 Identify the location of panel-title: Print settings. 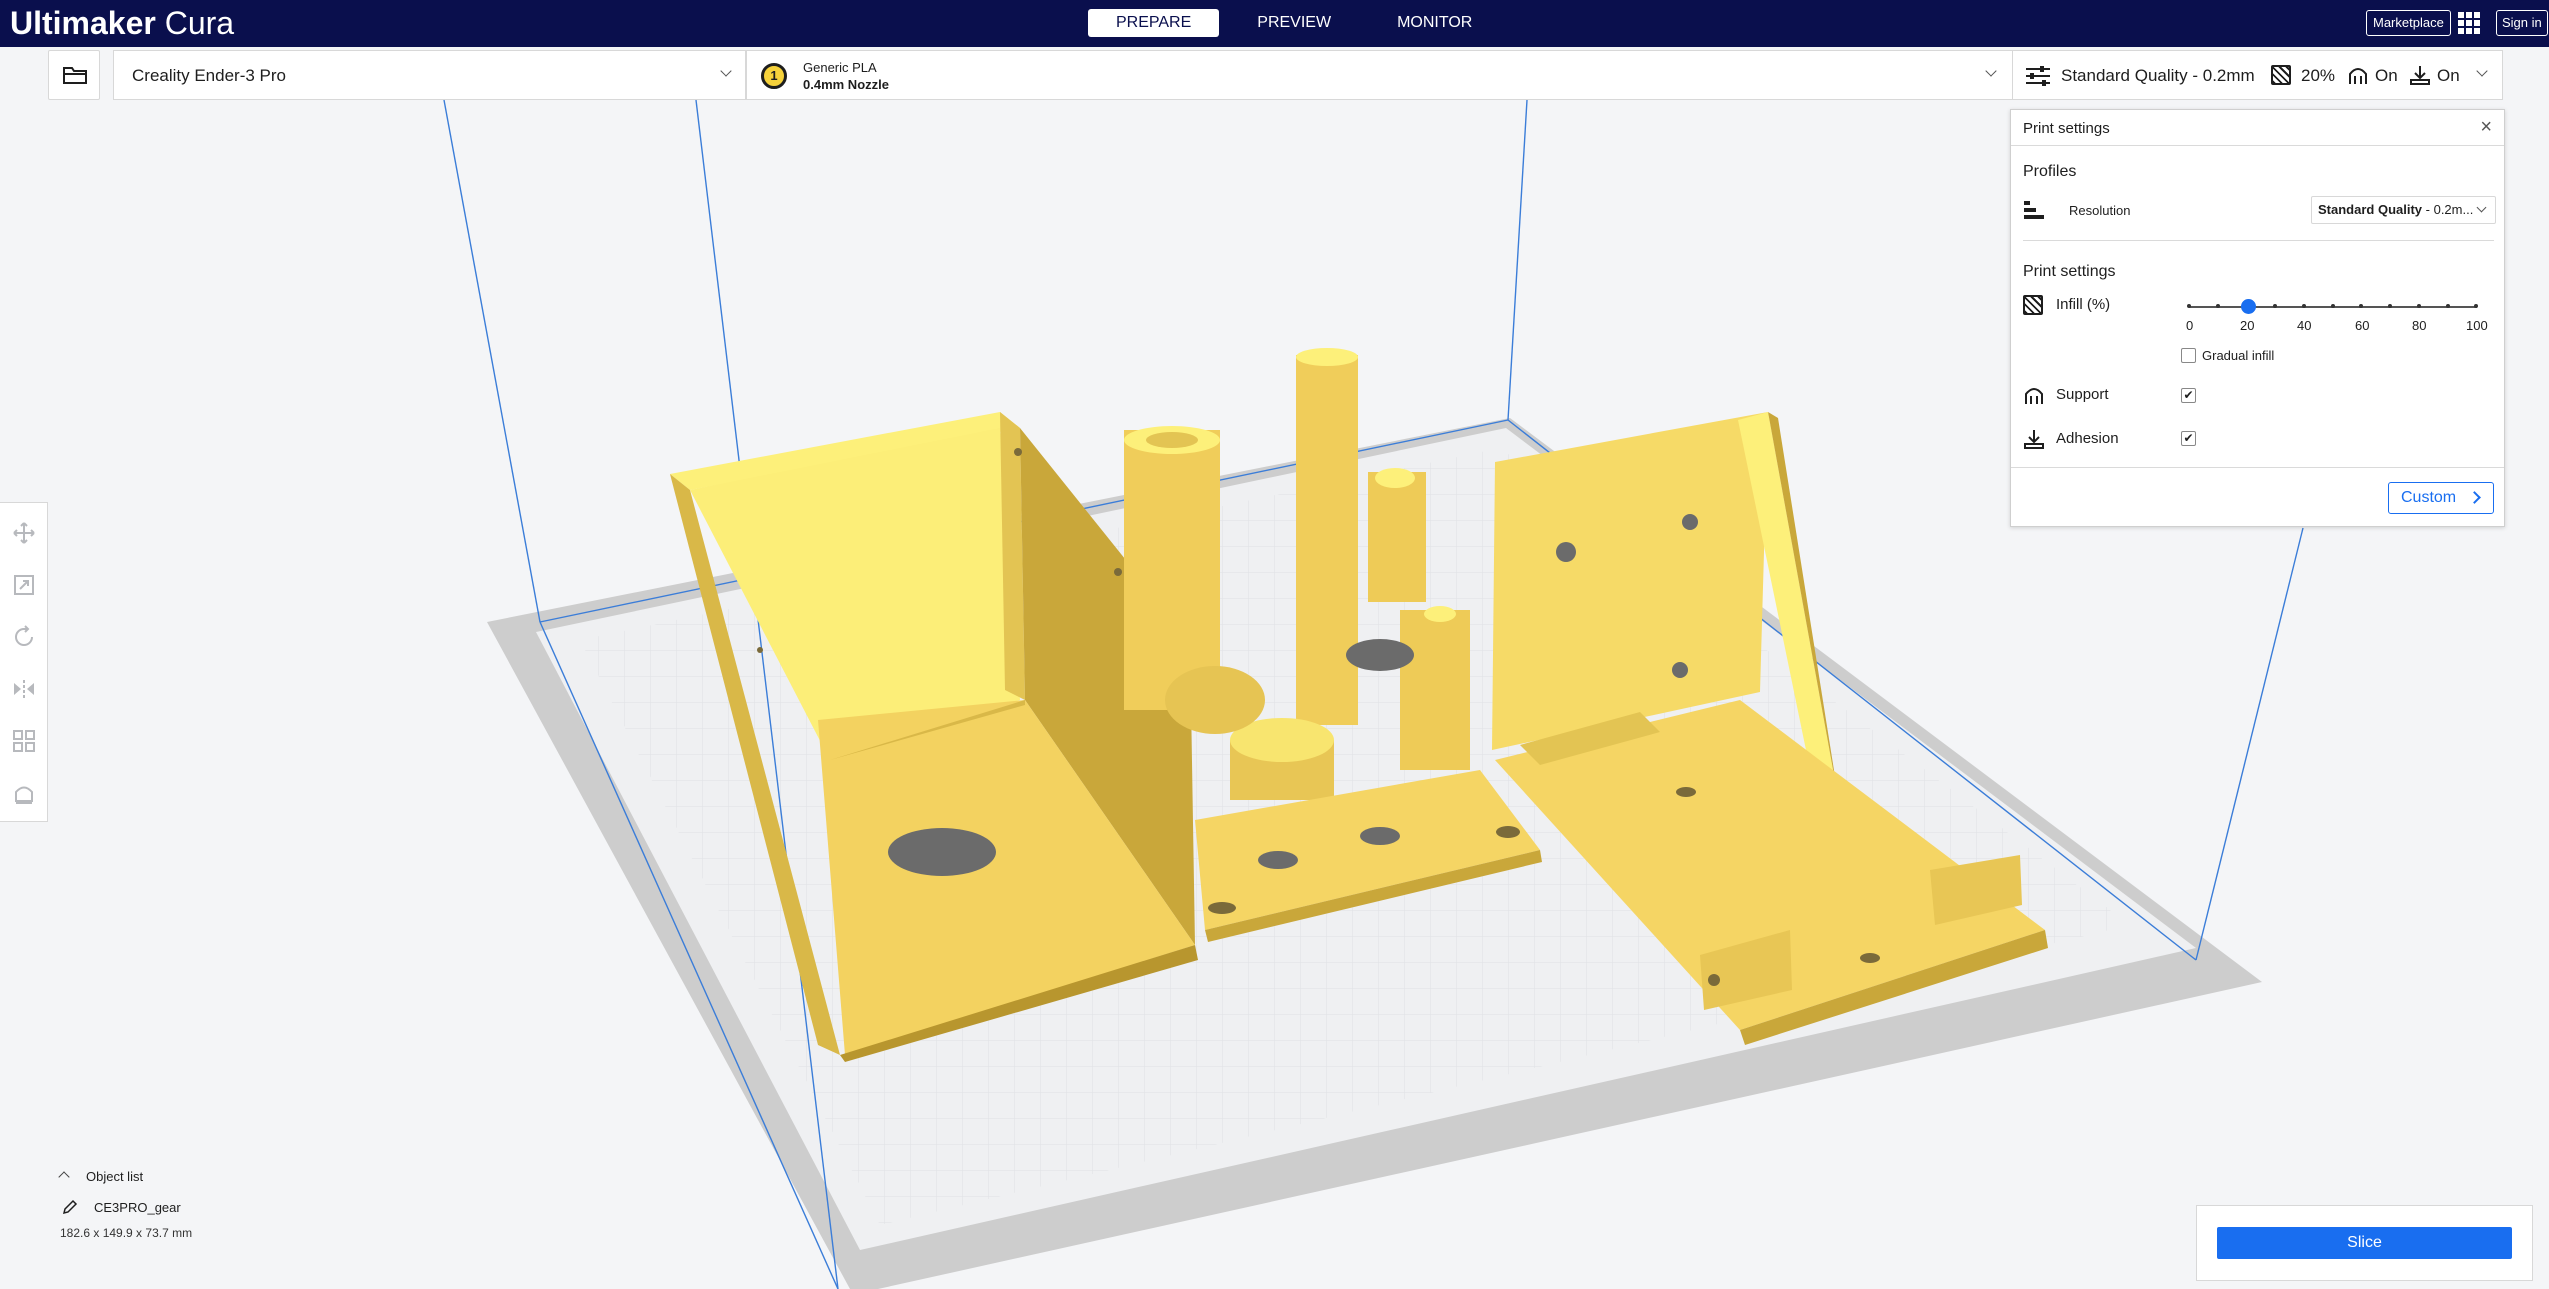
(2066, 128).